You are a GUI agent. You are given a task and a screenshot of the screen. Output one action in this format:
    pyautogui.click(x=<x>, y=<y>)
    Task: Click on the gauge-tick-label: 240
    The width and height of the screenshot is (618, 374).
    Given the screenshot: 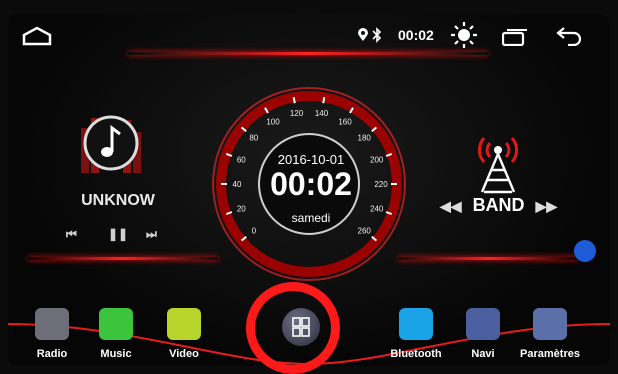 What is the action you would take?
    pyautogui.click(x=377, y=209)
    